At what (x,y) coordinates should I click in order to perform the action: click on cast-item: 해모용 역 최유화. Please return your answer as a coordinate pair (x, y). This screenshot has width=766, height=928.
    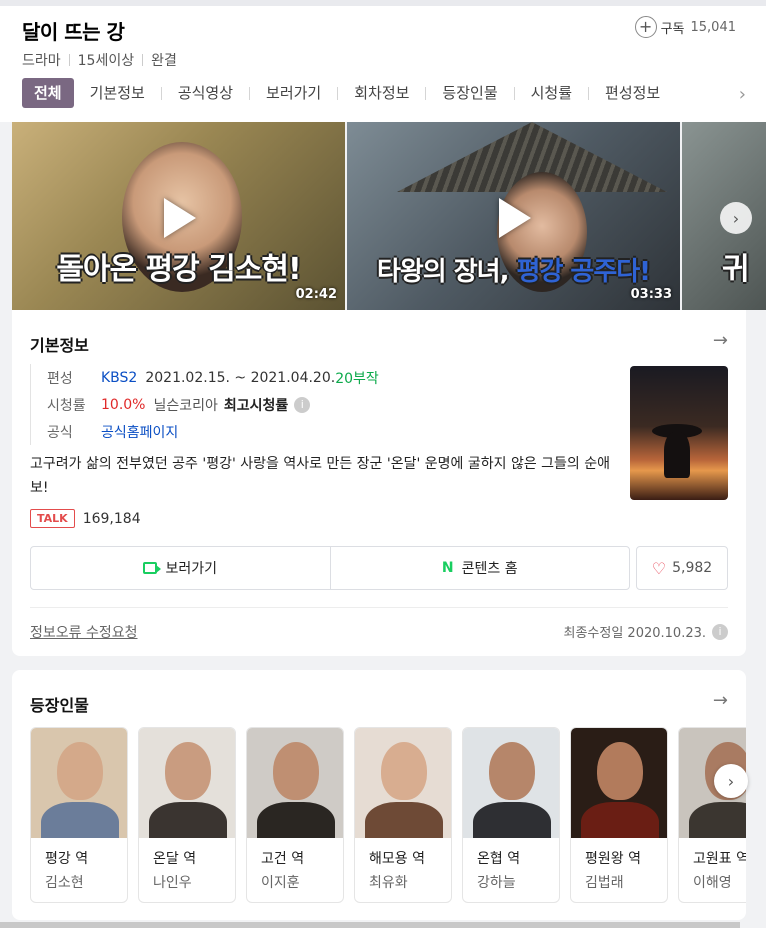
    Looking at the image, I should click on (403, 815).